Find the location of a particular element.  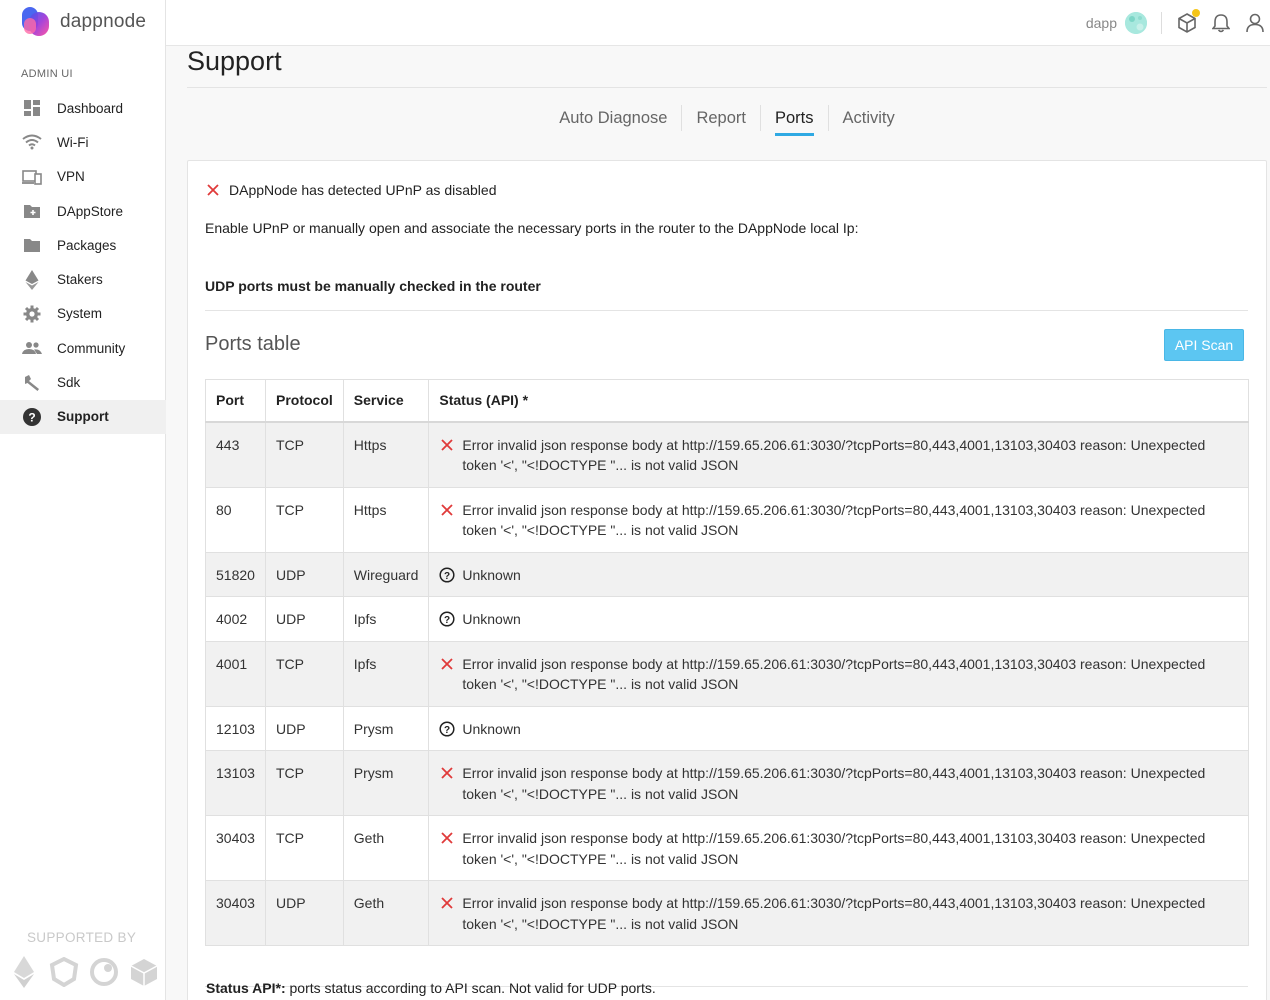

port-cell: 4002 is located at coordinates (235, 619).